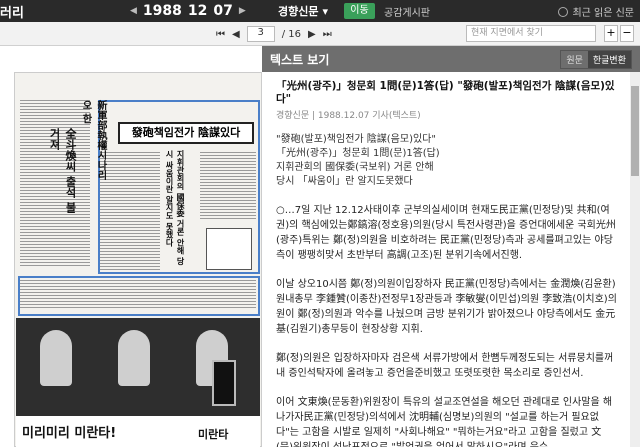 The width and height of the screenshot is (640, 447). I want to click on date-day: 07, so click(222, 11).